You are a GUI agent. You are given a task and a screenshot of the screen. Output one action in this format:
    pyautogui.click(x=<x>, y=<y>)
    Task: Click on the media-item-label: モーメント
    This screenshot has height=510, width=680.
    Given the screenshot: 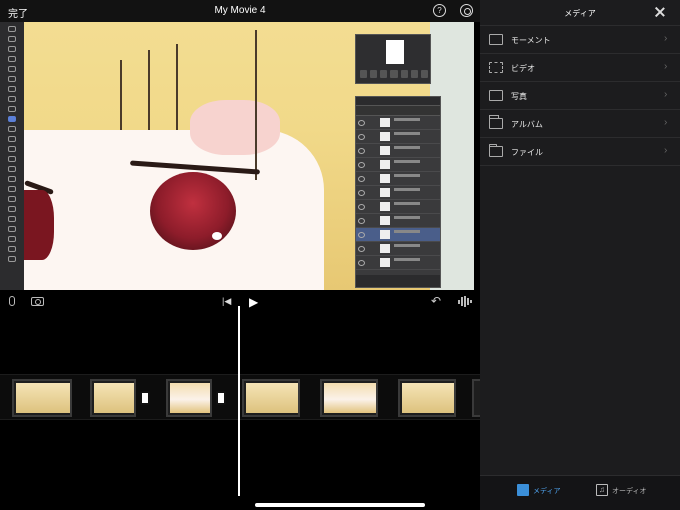 What is the action you would take?
    pyautogui.click(x=531, y=40)
    